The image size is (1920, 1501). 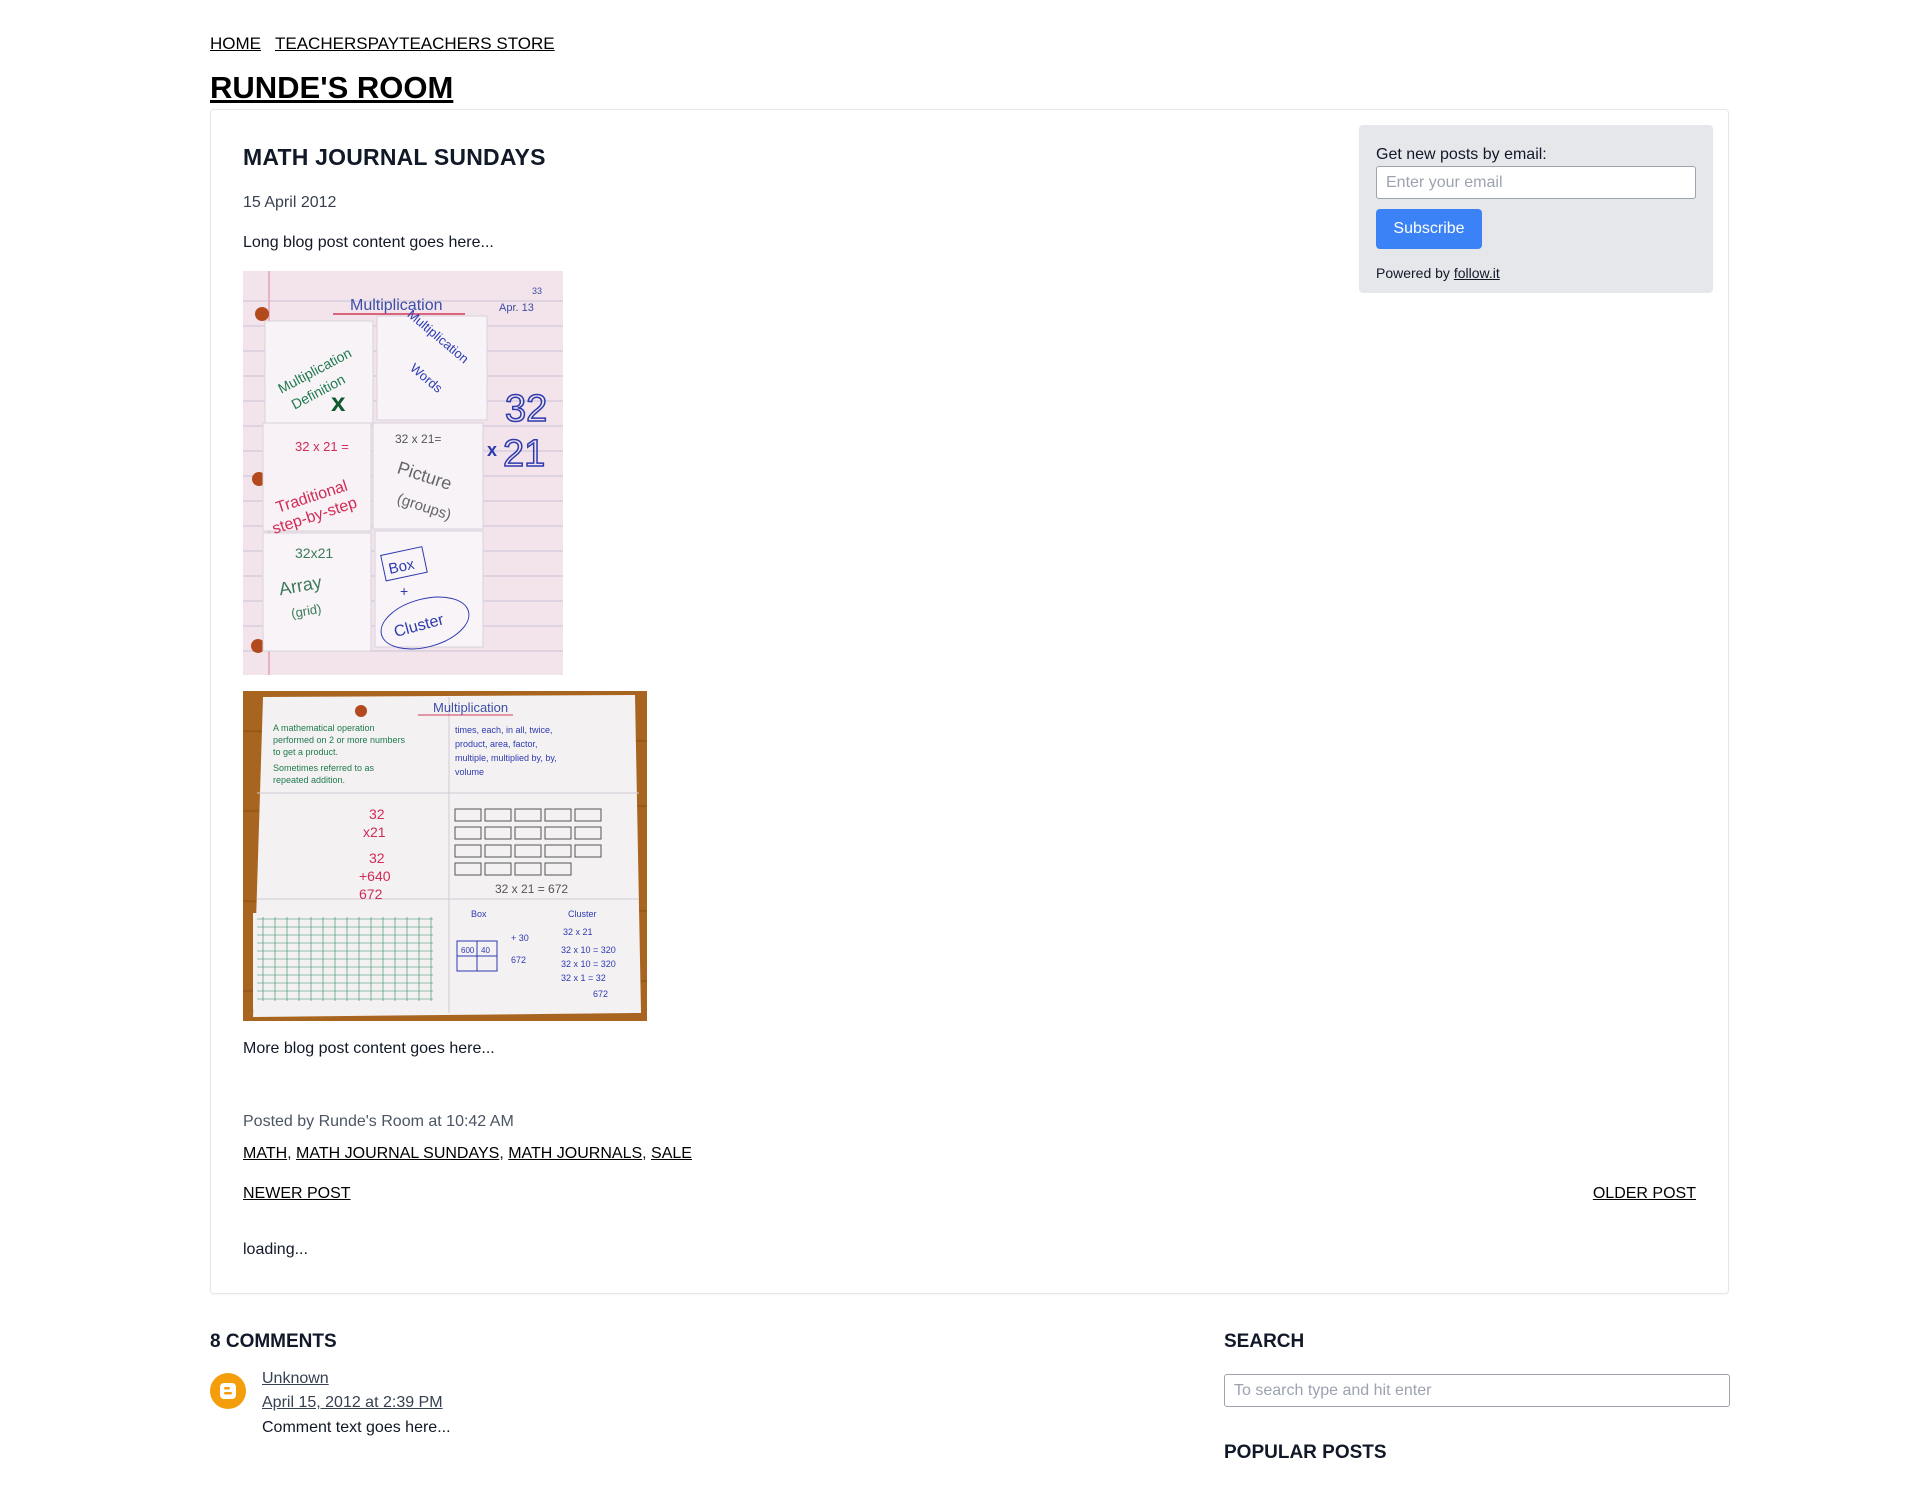 I want to click on svg-text: Sometimes referred to as, so click(x=324, y=768).